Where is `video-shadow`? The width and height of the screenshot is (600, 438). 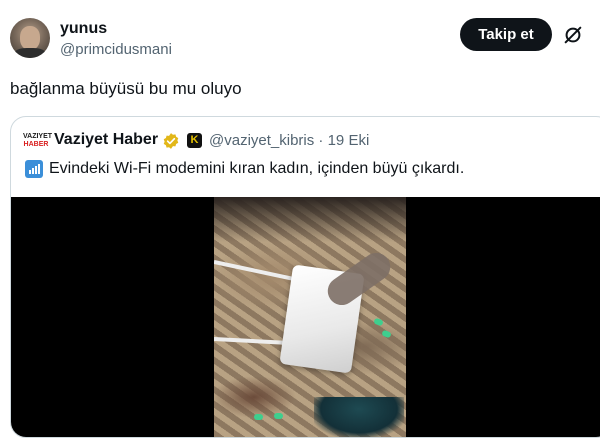
video-shadow is located at coordinates (310, 219).